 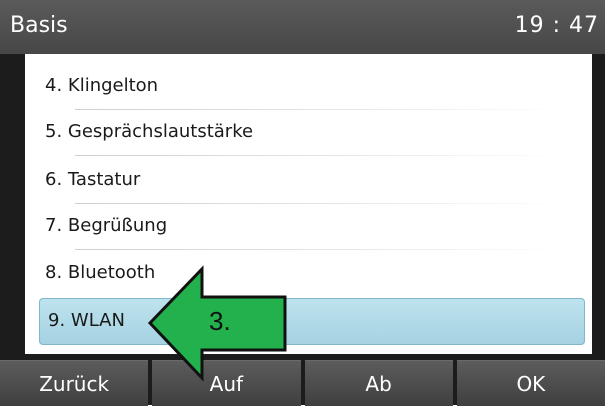 I want to click on menu-item-label: 6. Tastatur, so click(x=93, y=179).